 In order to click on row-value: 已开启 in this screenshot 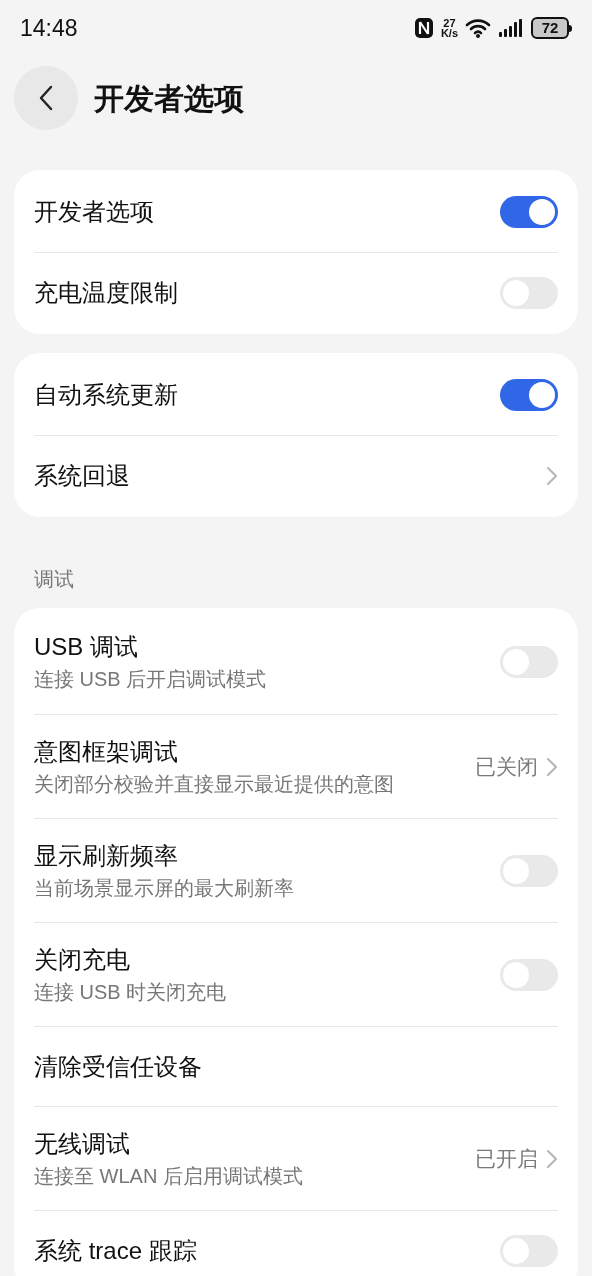, I will do `click(506, 1158)`.